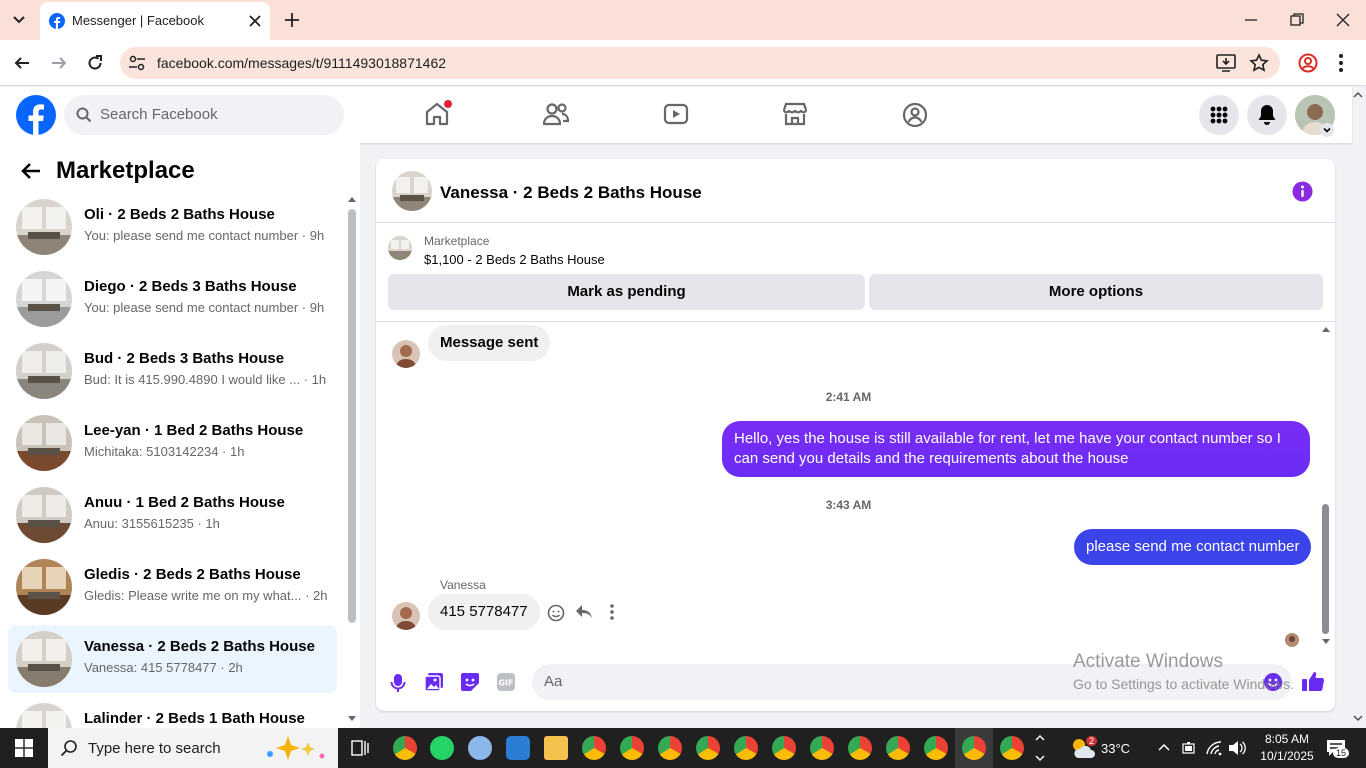 The image size is (1366, 768). I want to click on task-view-icon, so click(360, 748).